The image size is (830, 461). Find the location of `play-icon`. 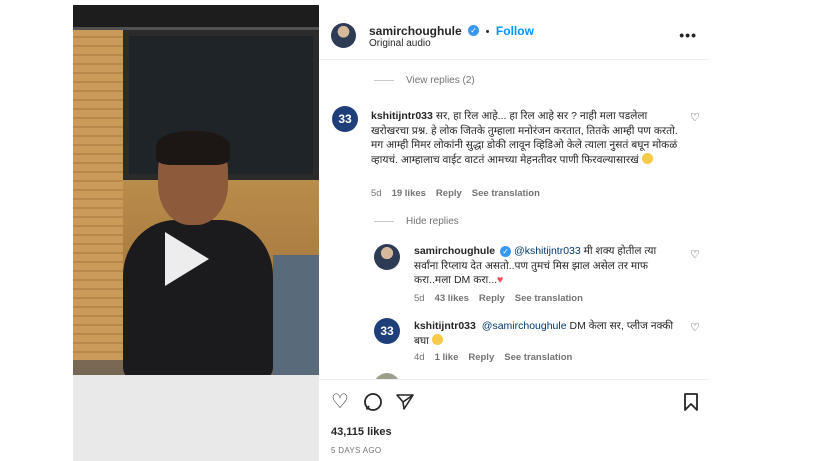

play-icon is located at coordinates (187, 259).